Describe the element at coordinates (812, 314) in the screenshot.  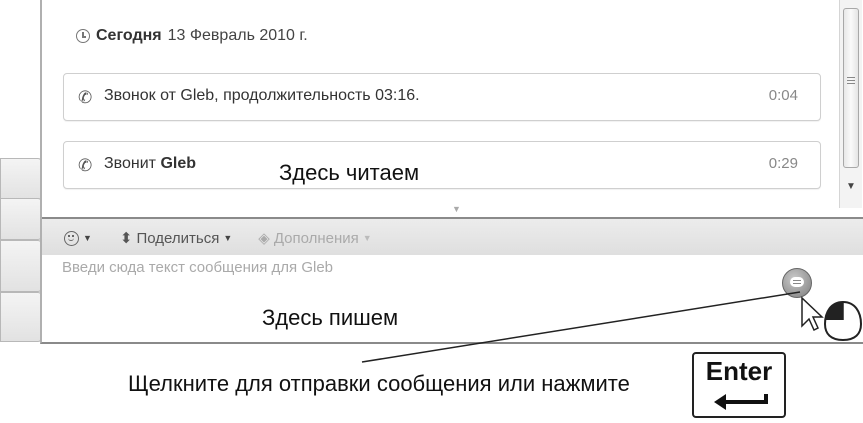
I see `cursor-icon` at that location.